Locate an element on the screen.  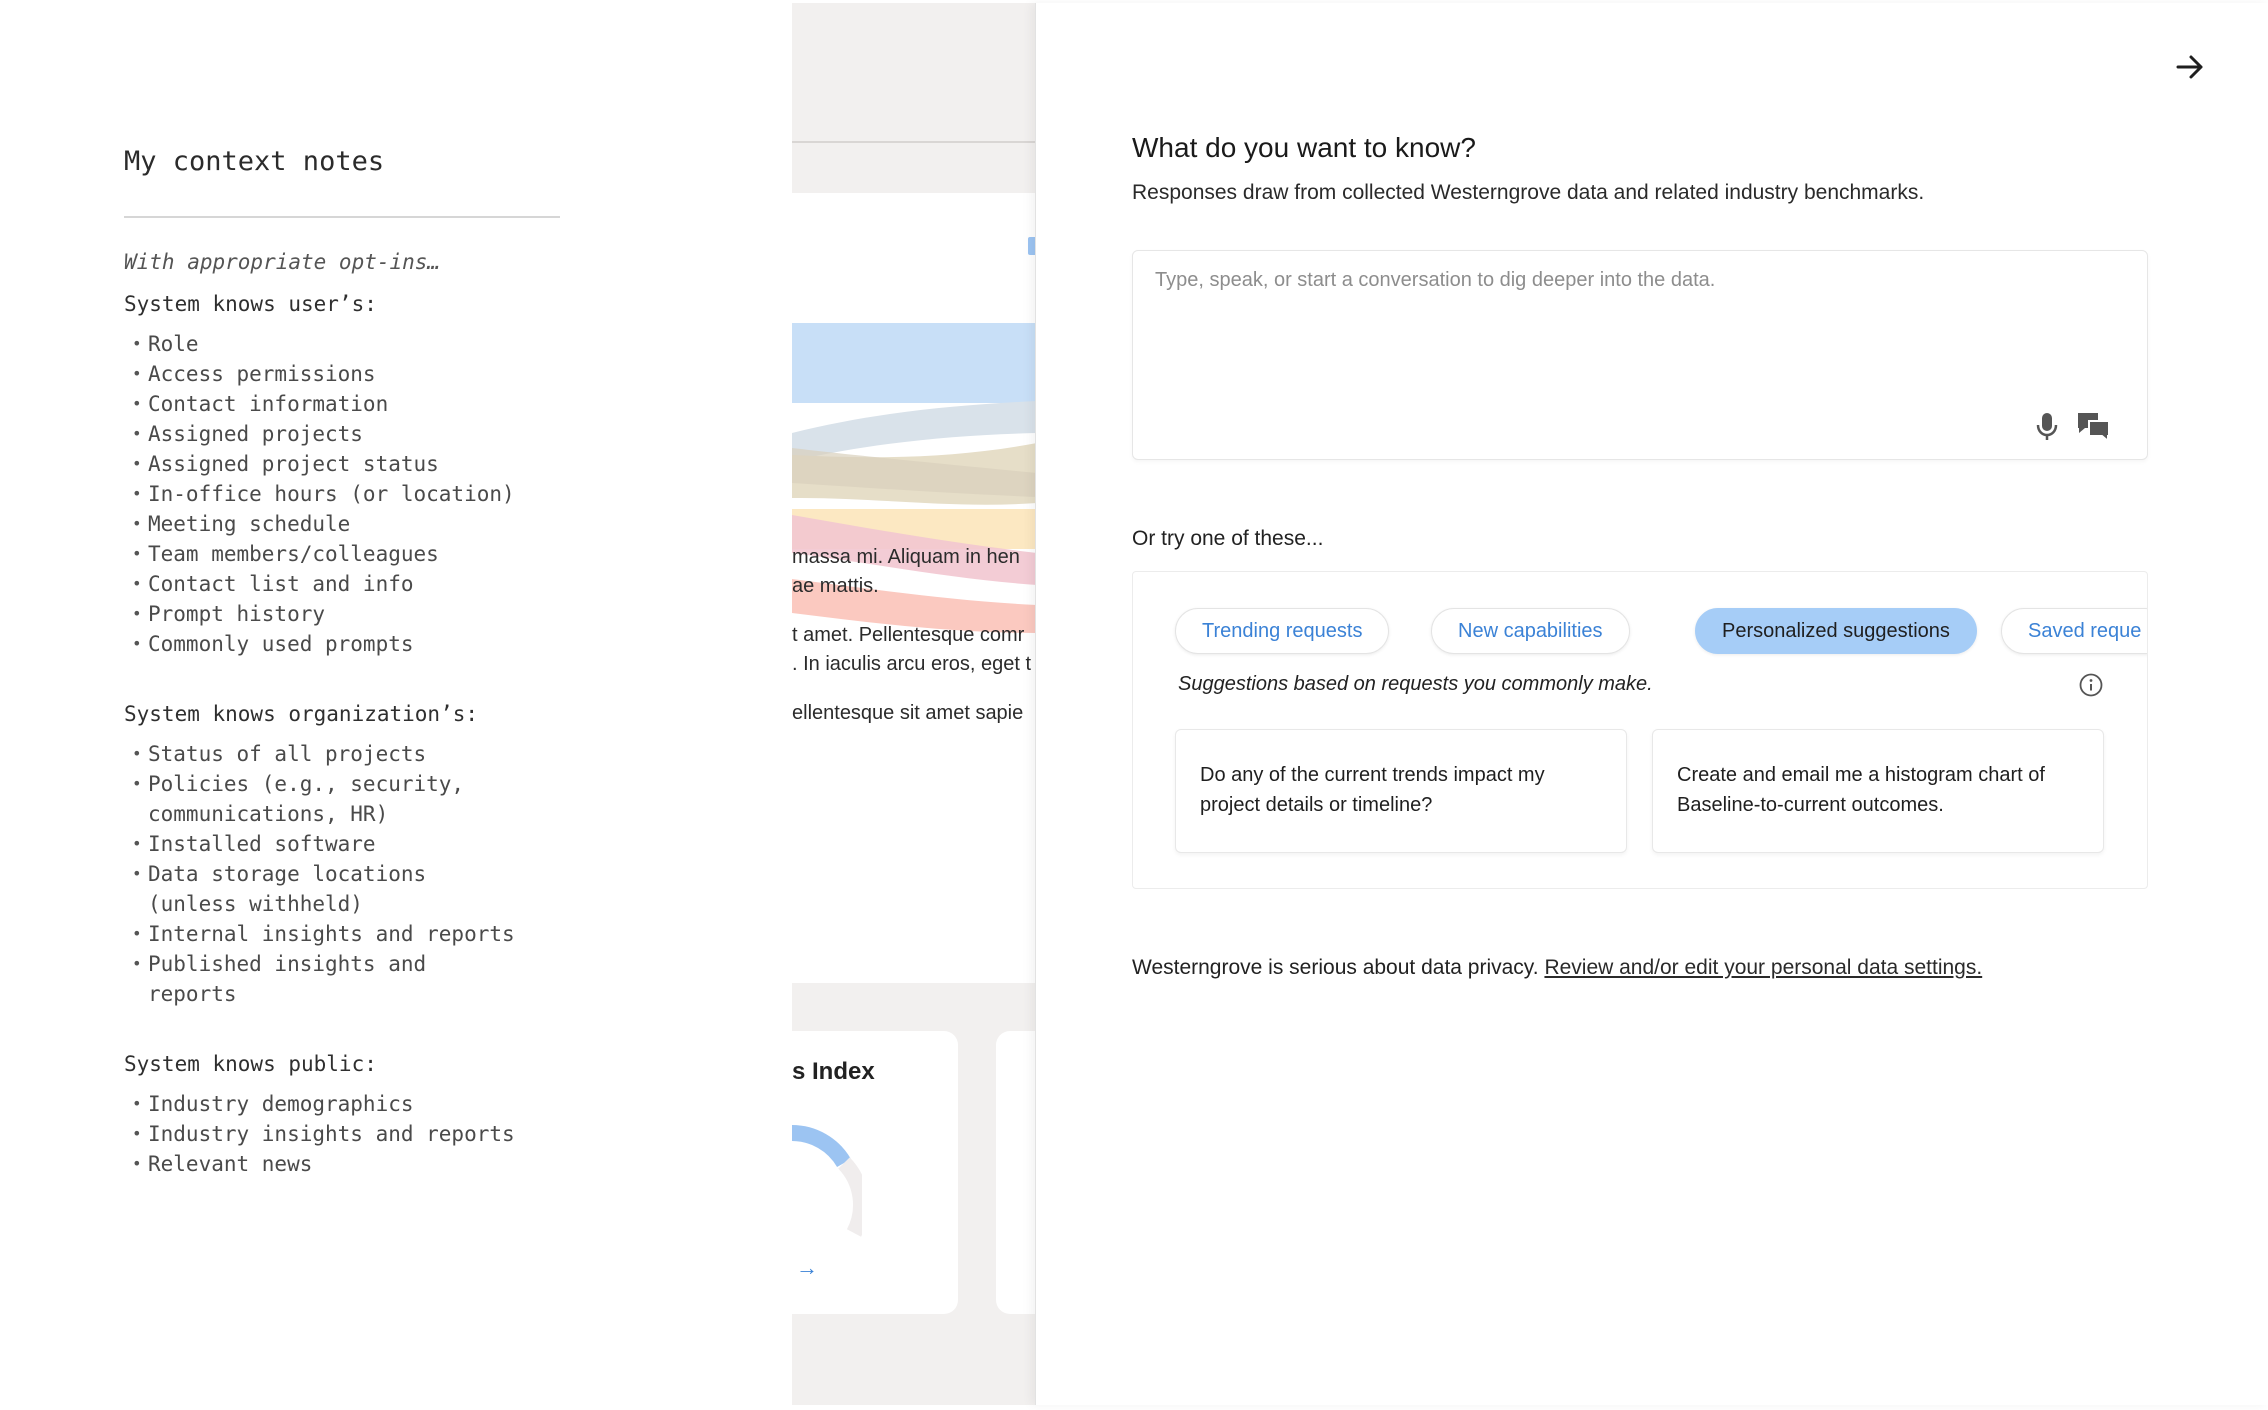
list-item: Commonly used prompts is located at coordinates (404, 644).